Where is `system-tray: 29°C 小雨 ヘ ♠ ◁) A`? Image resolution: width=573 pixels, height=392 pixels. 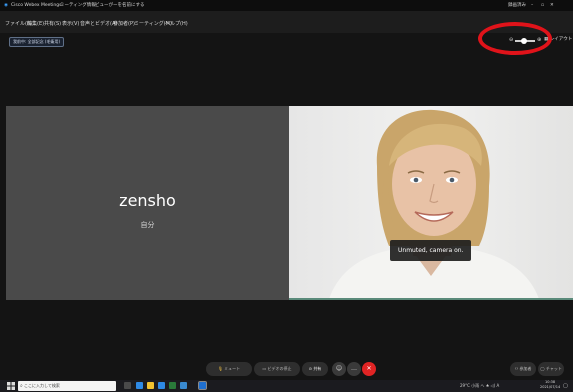 system-tray: 29°C 小雨 ヘ ♠ ◁) A is located at coordinates (479, 386).